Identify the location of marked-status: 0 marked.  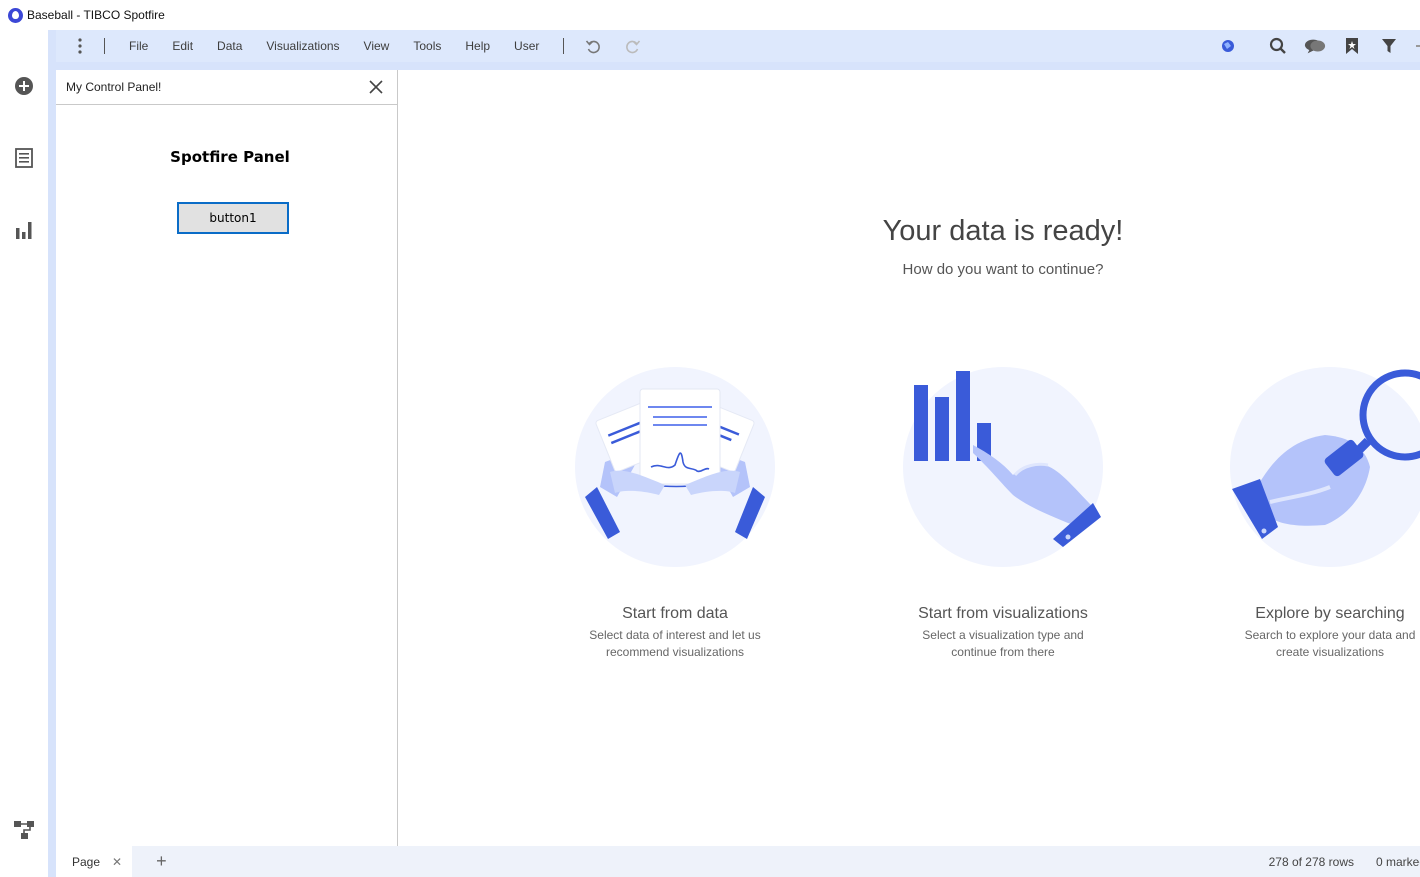
(1398, 861).